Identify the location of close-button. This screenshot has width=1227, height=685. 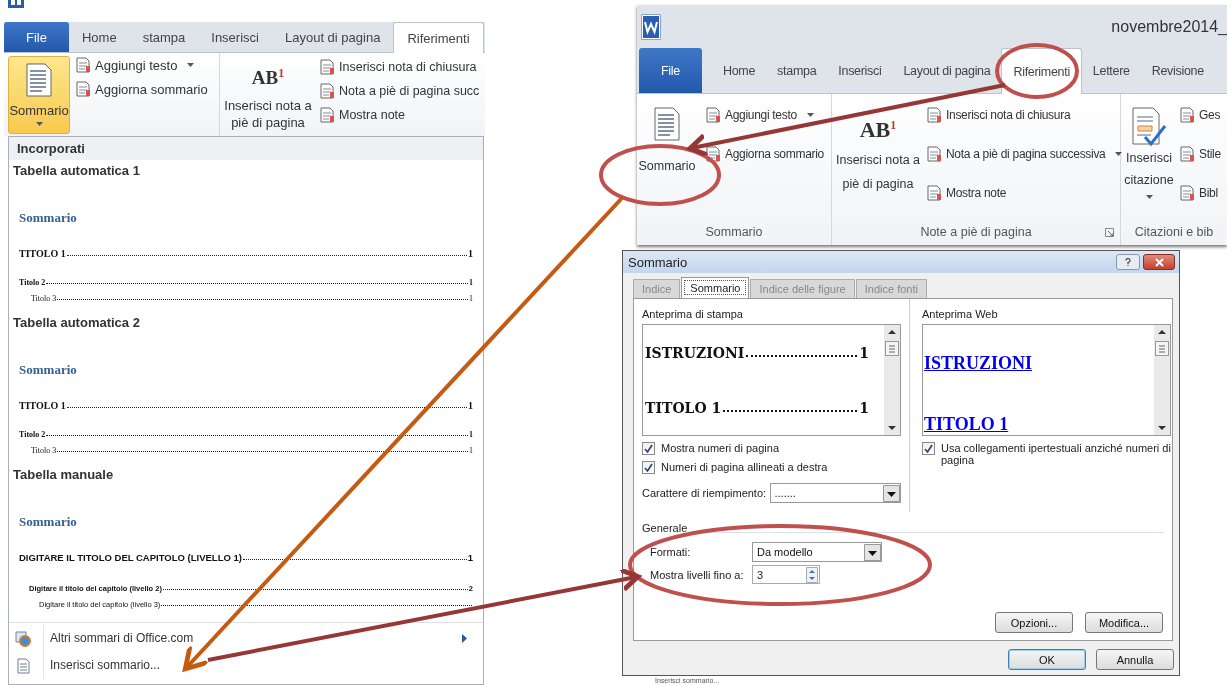
(1159, 262).